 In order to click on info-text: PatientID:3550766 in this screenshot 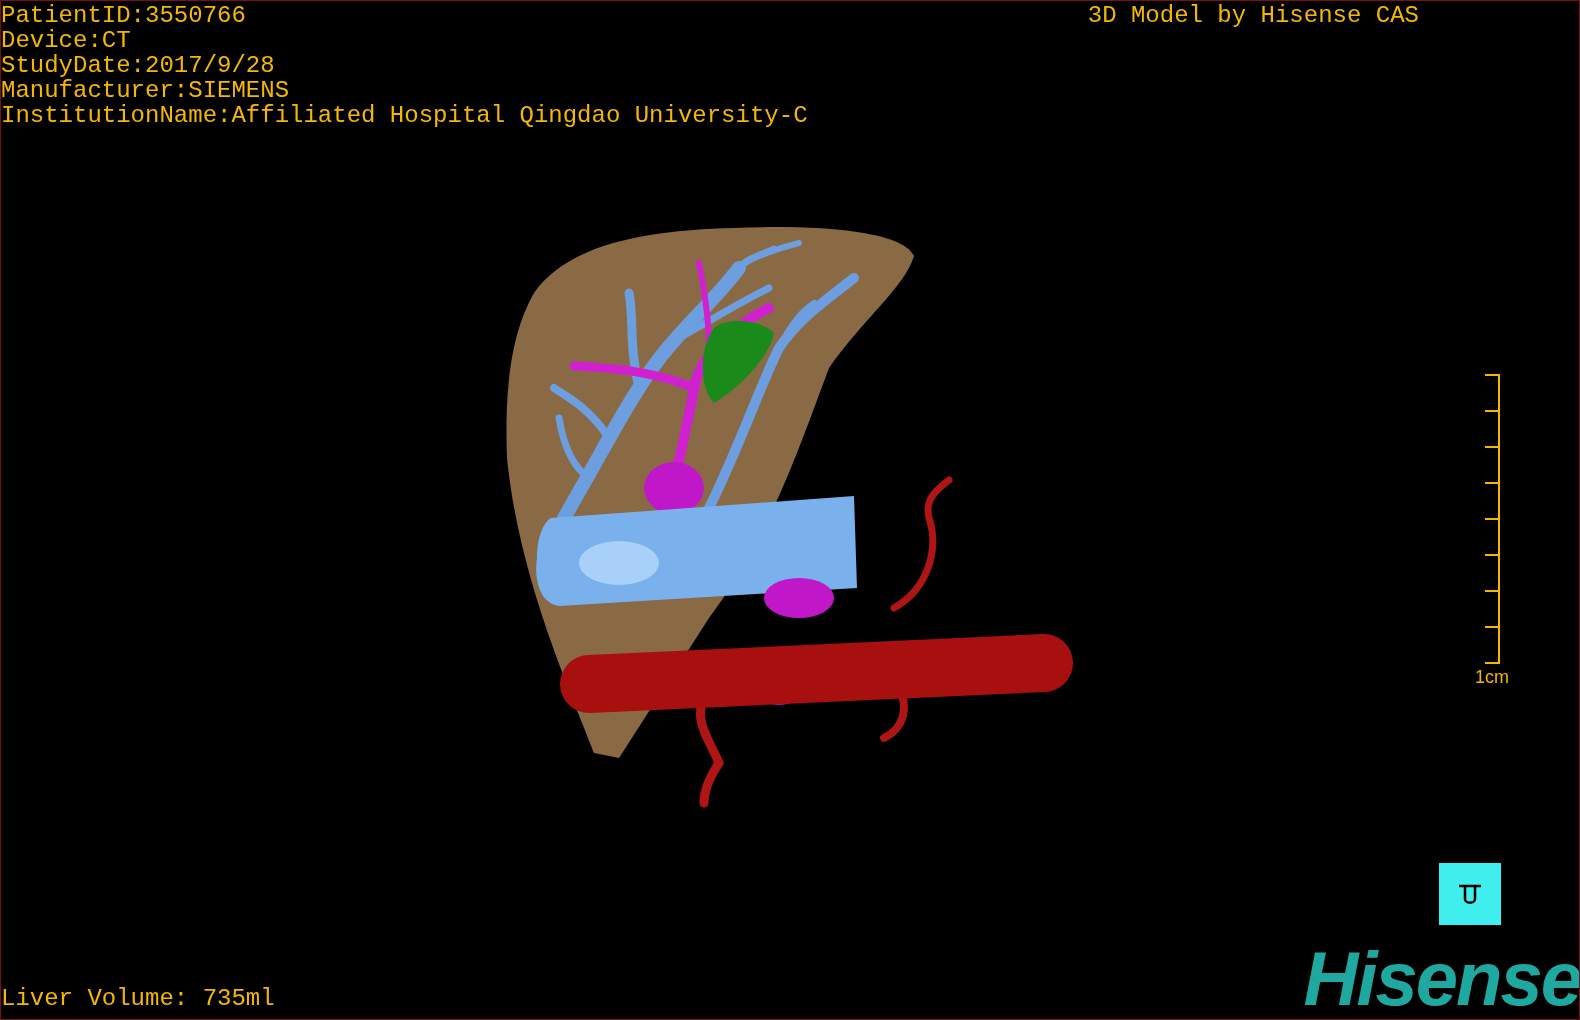, I will do `click(124, 15)`.